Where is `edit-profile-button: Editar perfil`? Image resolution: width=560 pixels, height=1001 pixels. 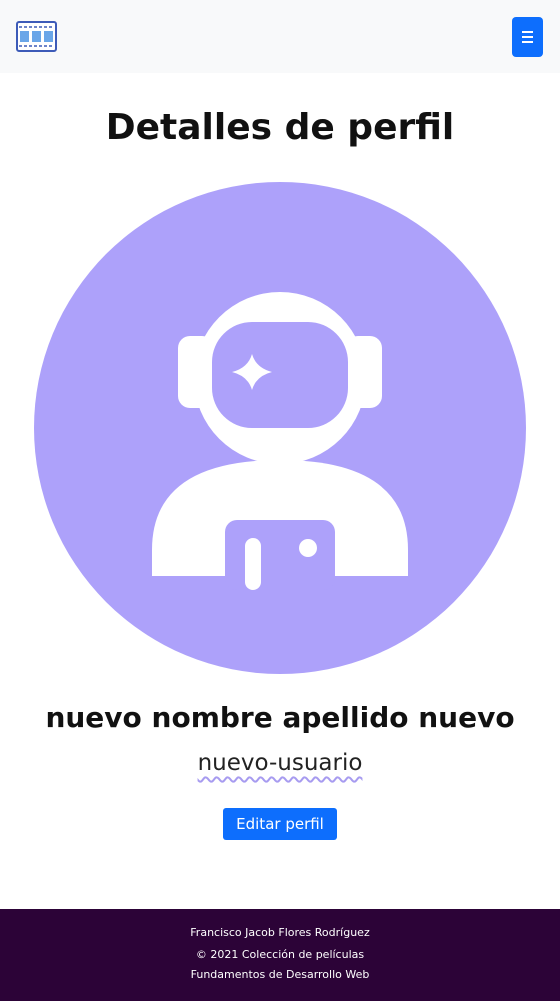
edit-profile-button: Editar perfil is located at coordinates (280, 824).